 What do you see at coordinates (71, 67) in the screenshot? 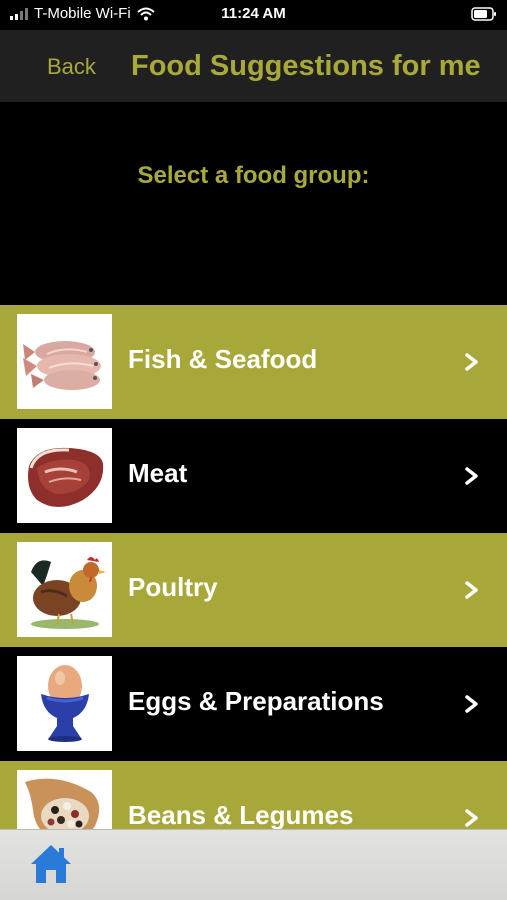
I see `back-button: Back` at bounding box center [71, 67].